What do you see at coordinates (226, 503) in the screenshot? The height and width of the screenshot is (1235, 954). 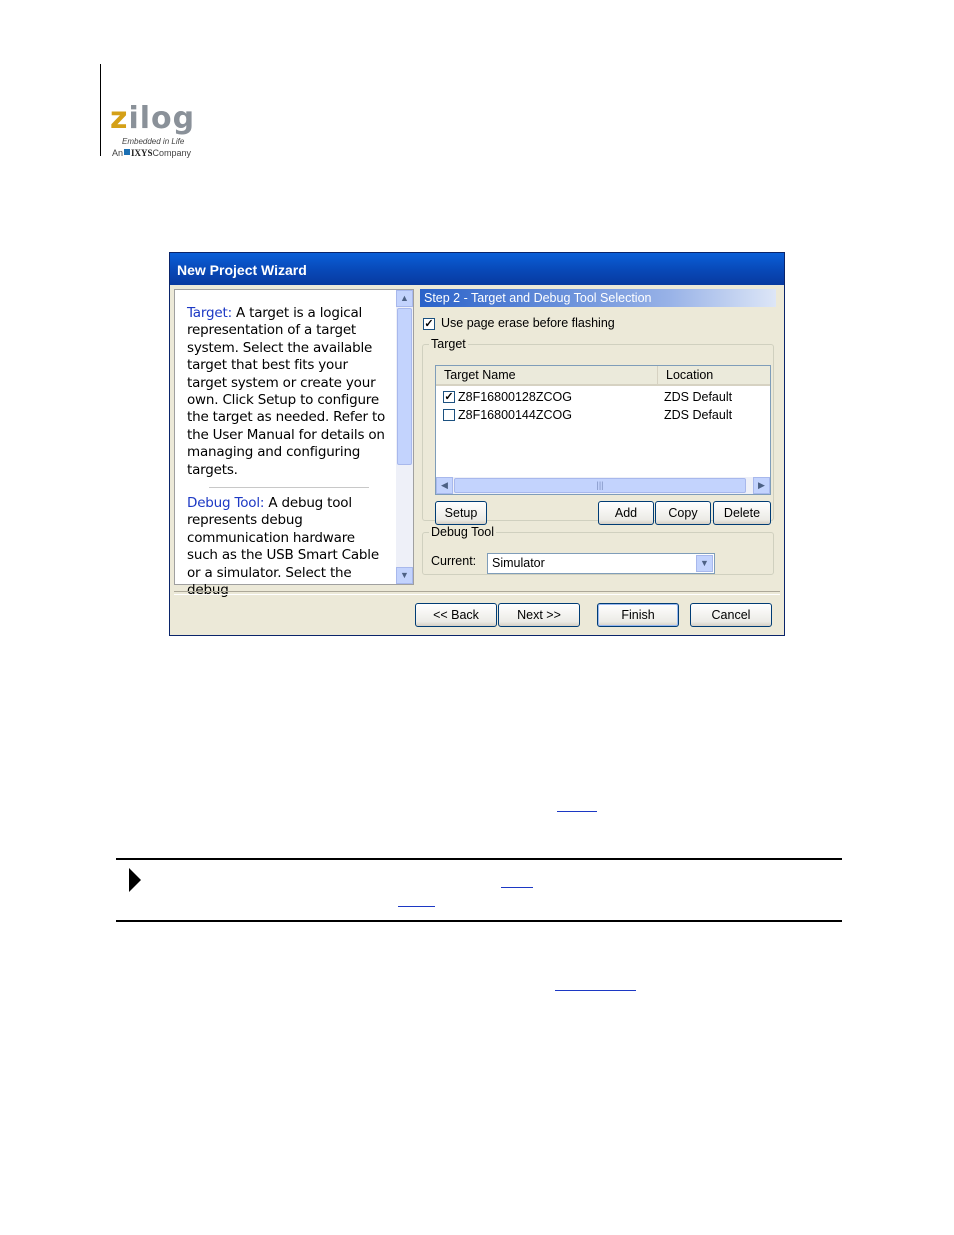 I see `help-term-debug-tool: Debug Tool:` at bounding box center [226, 503].